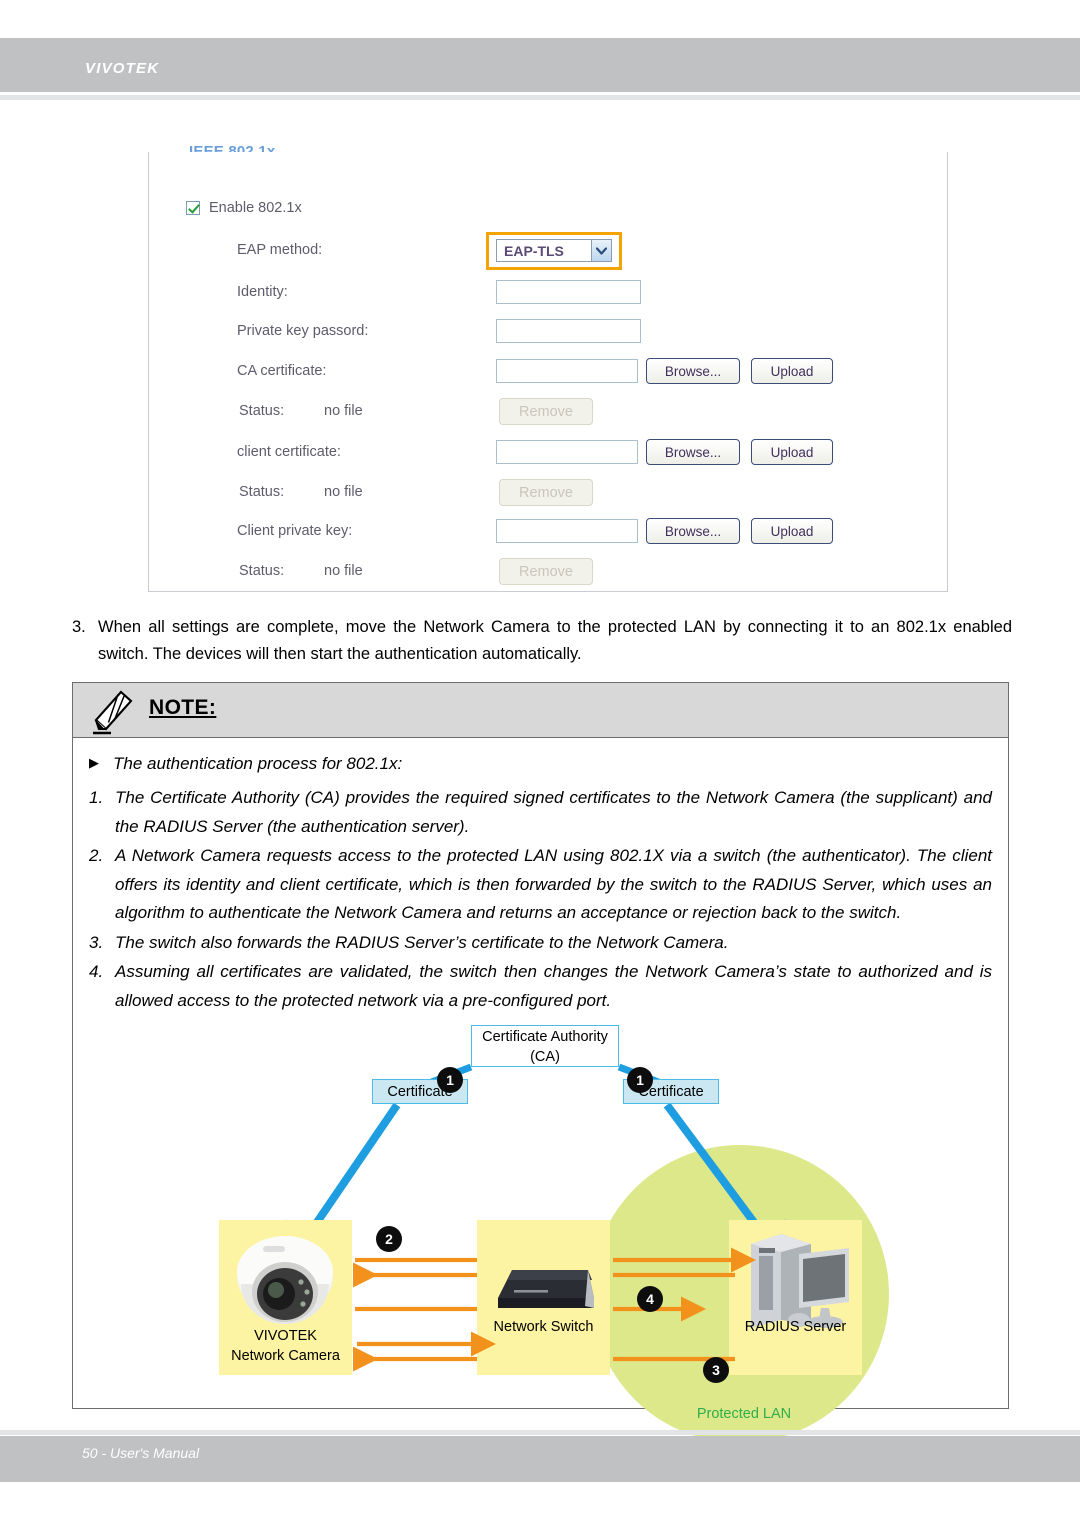  Describe the element at coordinates (650, 1299) in the screenshot. I see `step-badge-4: 4` at that location.